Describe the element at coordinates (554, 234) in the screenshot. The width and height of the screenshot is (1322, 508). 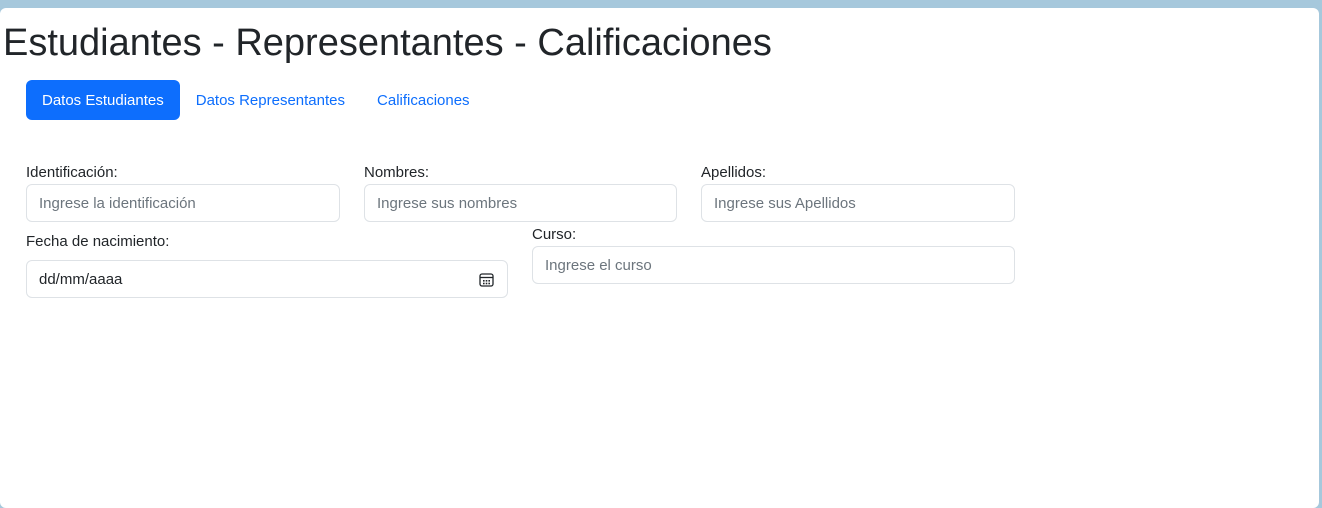
I see `curso-label: Curso:` at that location.